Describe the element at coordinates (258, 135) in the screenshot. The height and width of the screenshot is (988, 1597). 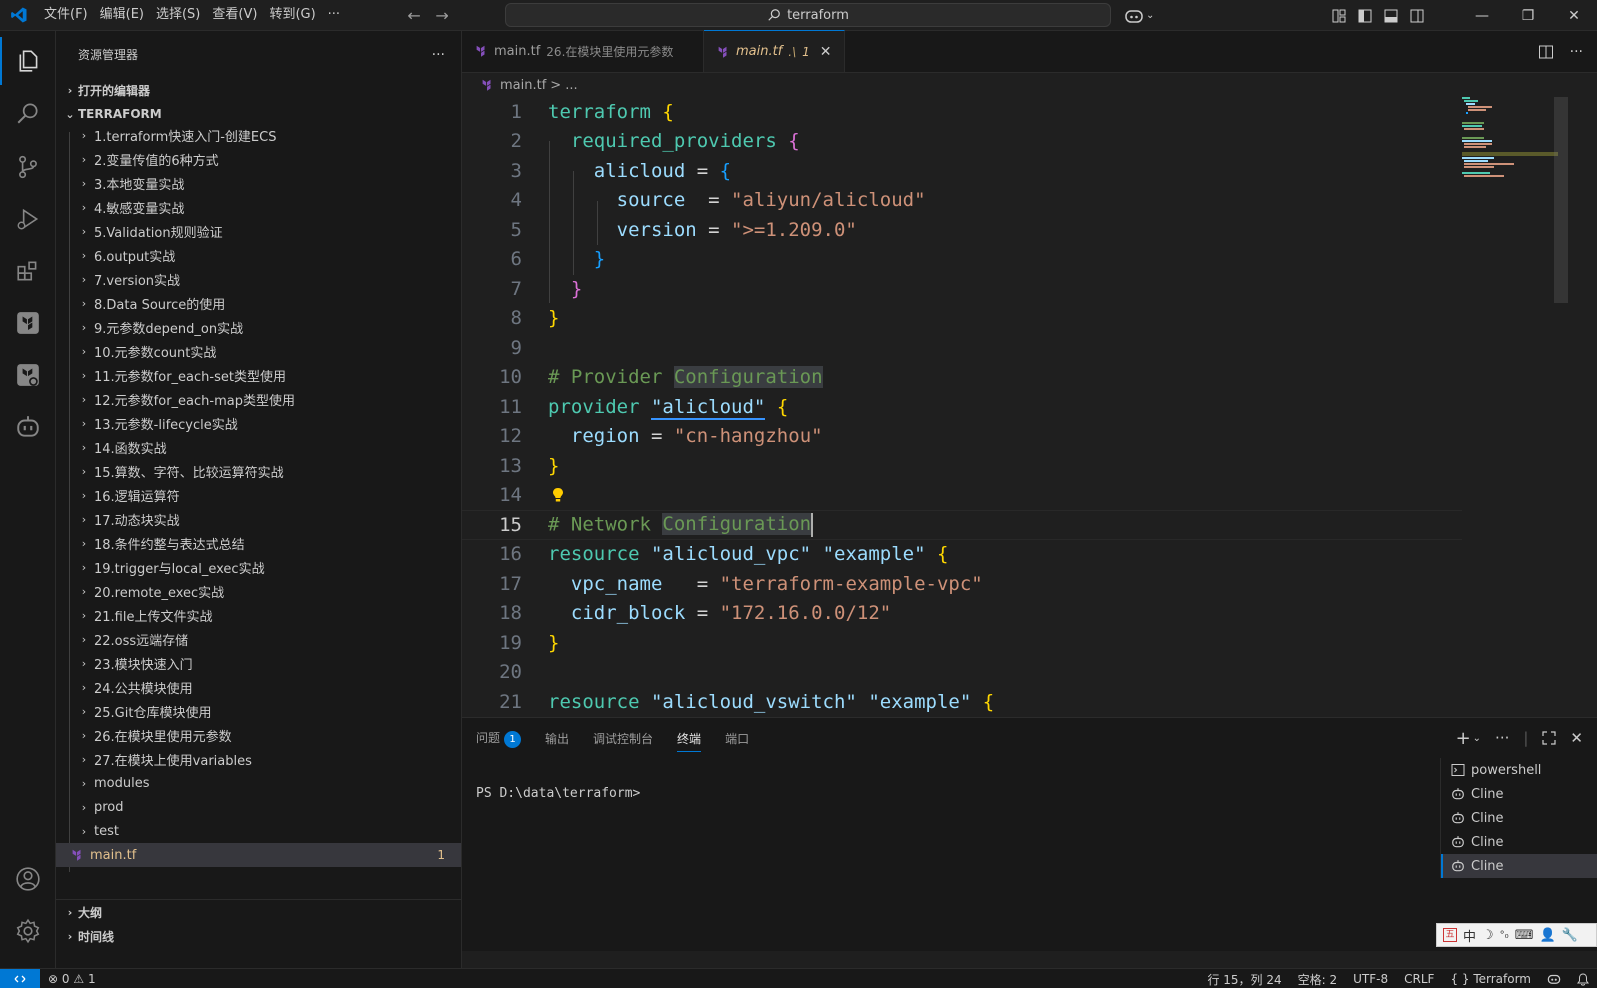
I see `tree-folder-item: › 1.terraform快速入门-创建ECS` at that location.